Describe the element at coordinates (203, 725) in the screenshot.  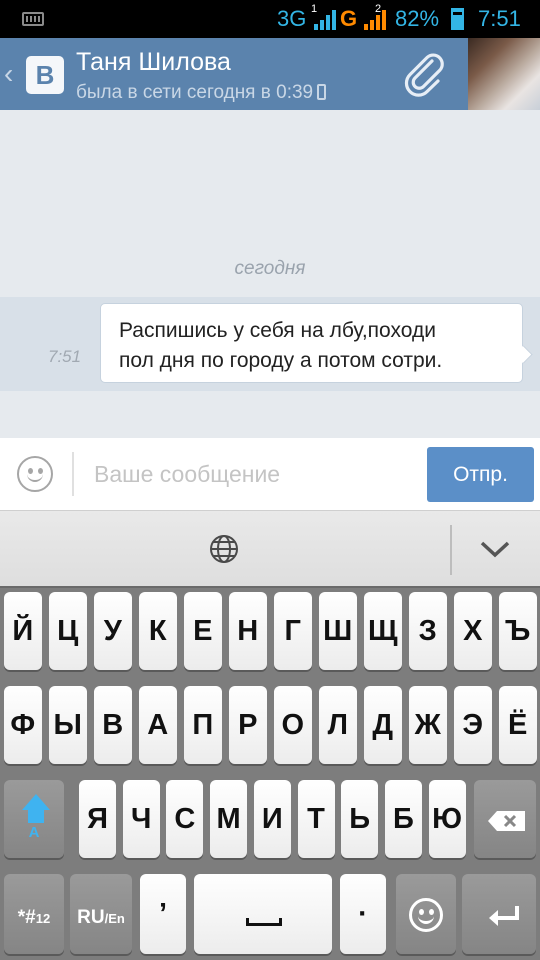
I see `key-row2-4: П` at that location.